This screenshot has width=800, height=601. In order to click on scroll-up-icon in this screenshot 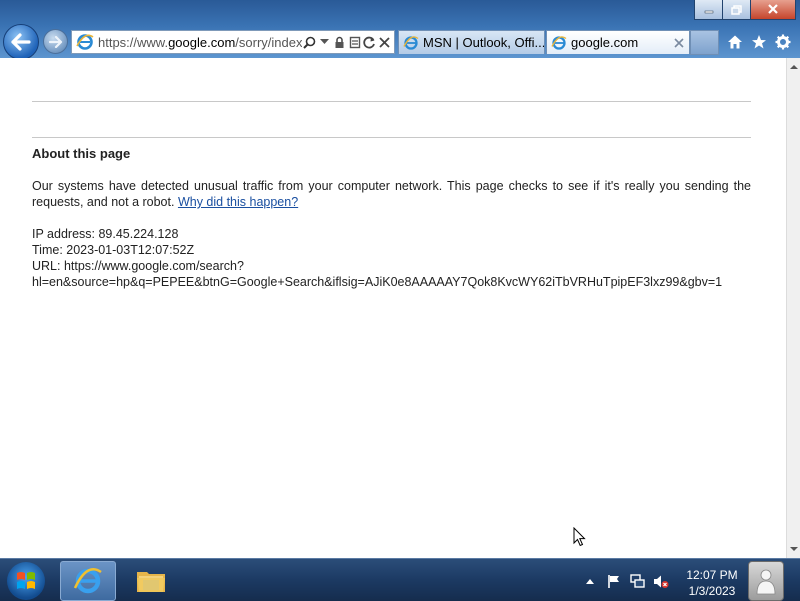, I will do `click(793, 67)`.